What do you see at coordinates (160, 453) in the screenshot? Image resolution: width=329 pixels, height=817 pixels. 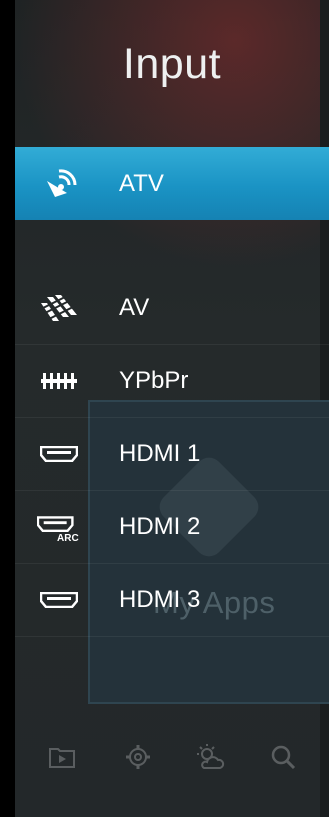 I see `input-item-label: HDMI 1` at bounding box center [160, 453].